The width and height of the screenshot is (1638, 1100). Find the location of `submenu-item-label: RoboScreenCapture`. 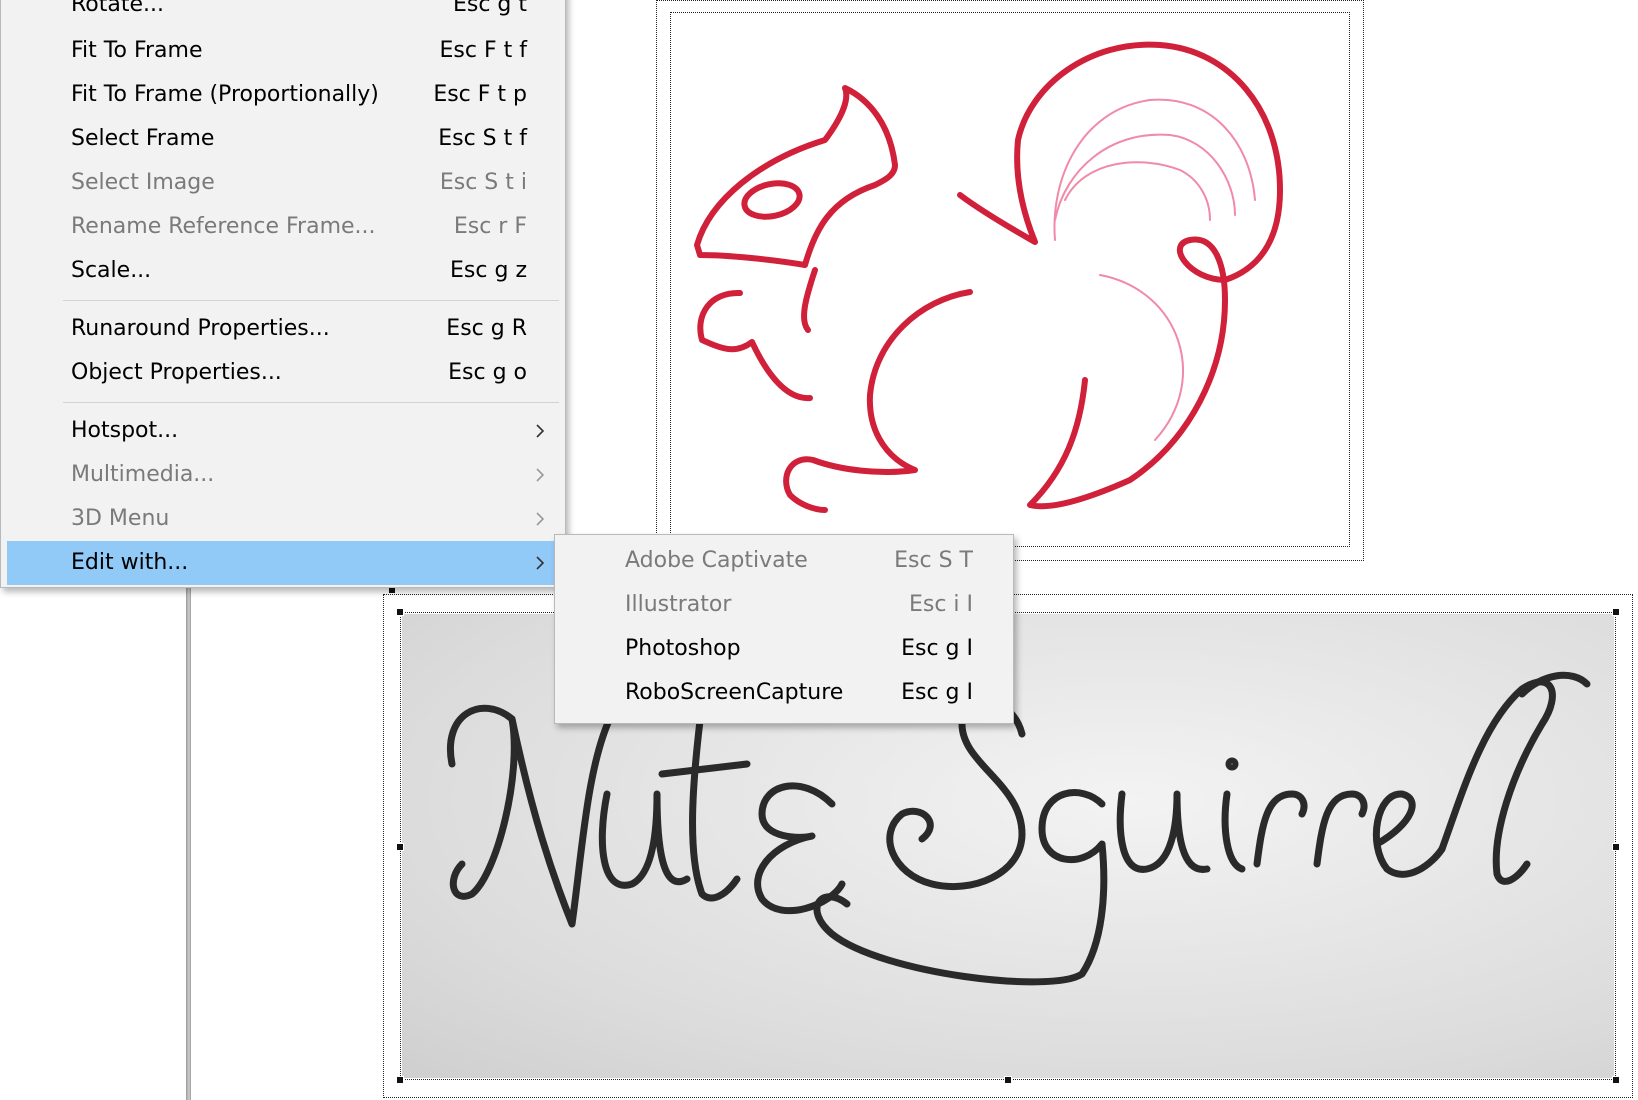

submenu-item-label: RoboScreenCapture is located at coordinates (734, 692).